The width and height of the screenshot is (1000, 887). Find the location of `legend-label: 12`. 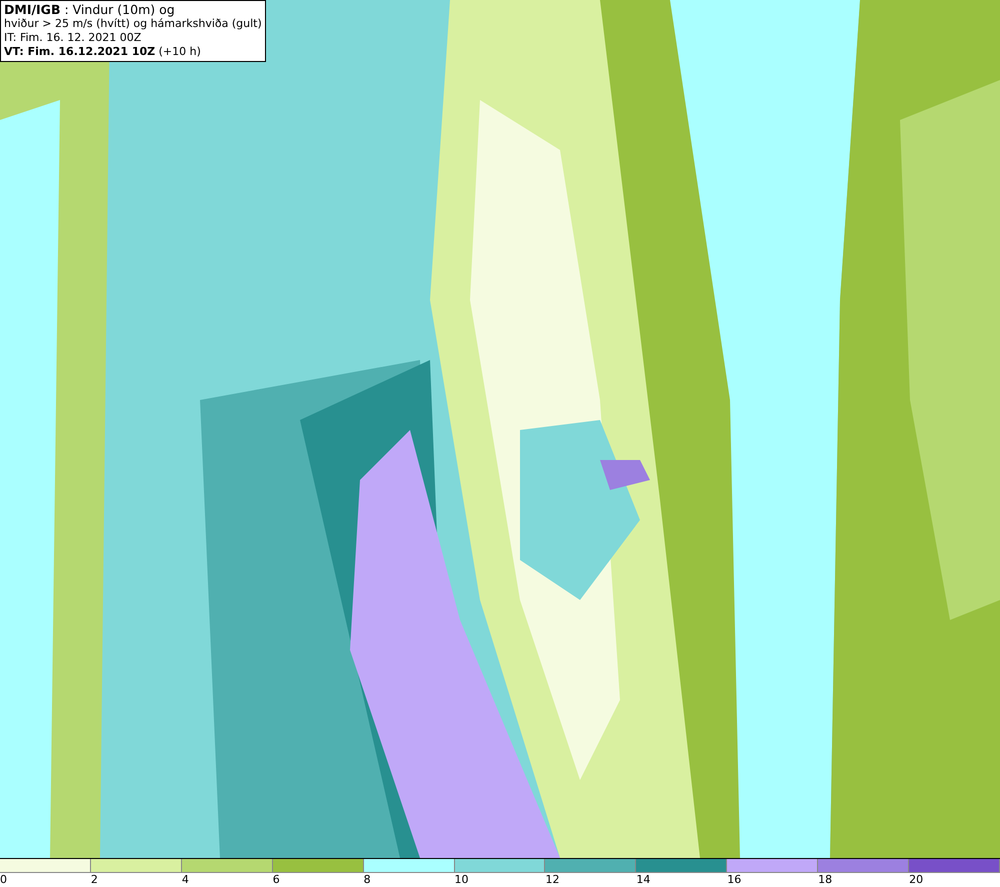

legend-label: 12 is located at coordinates (552, 879).